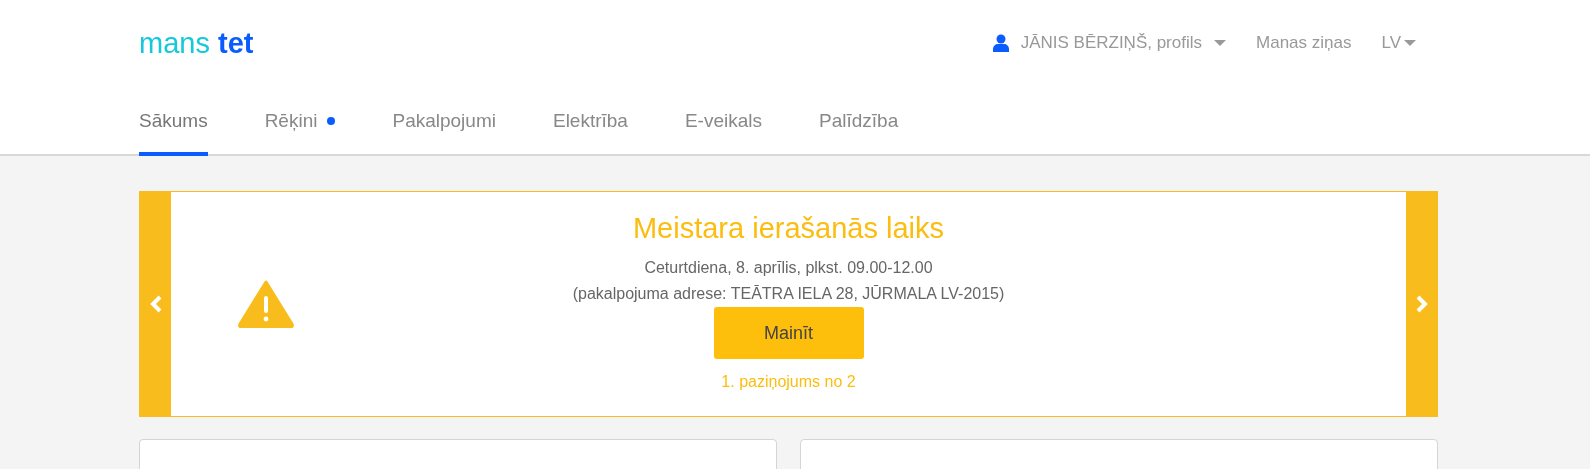 The height and width of the screenshot is (469, 1590). I want to click on notice-title: Meistara ierašanās laiks, so click(788, 228).